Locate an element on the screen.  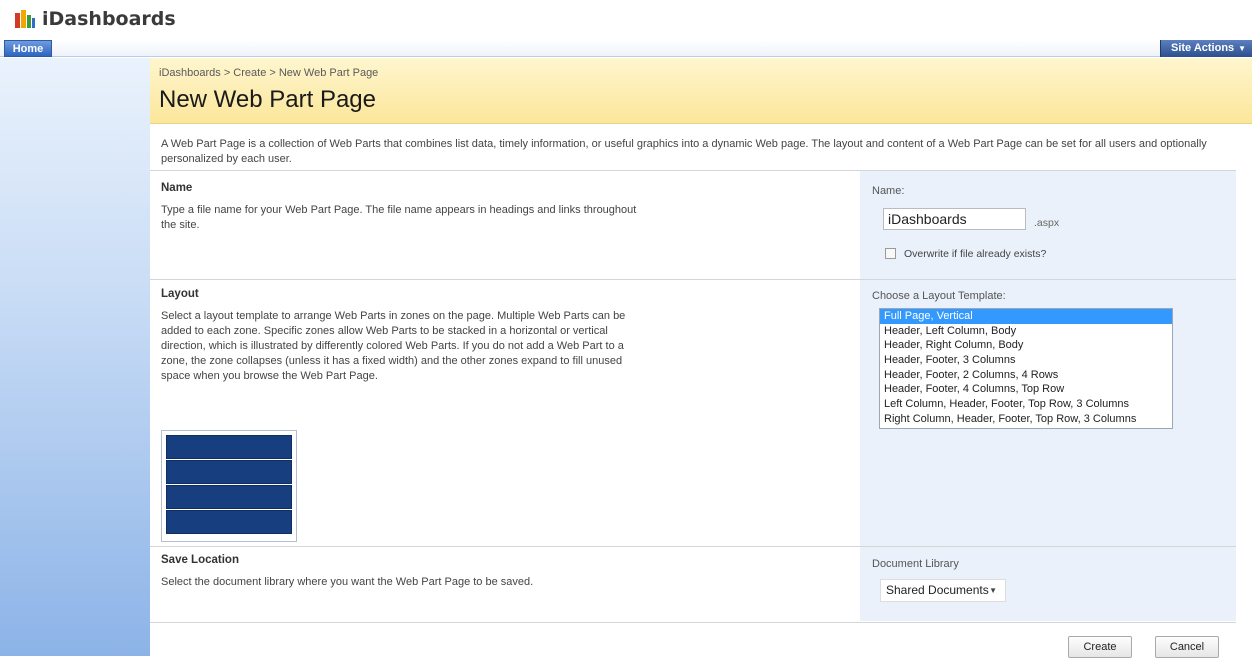
save-location-panel: Document Library Shared Documents ▼ is located at coordinates (1048, 584).